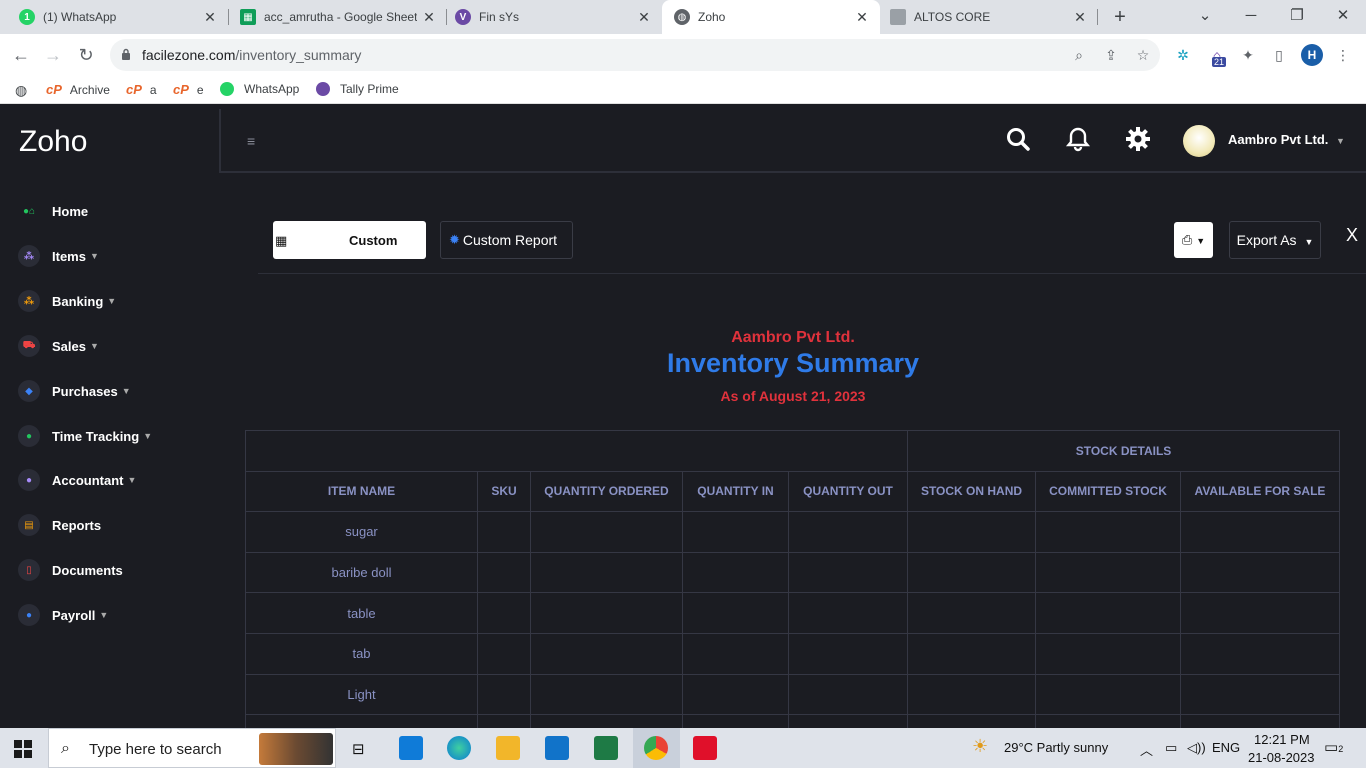 The height and width of the screenshot is (768, 1366). What do you see at coordinates (771, 17) in the screenshot?
I see `browser-tab-zoho: ◍ Zoho ✕` at bounding box center [771, 17].